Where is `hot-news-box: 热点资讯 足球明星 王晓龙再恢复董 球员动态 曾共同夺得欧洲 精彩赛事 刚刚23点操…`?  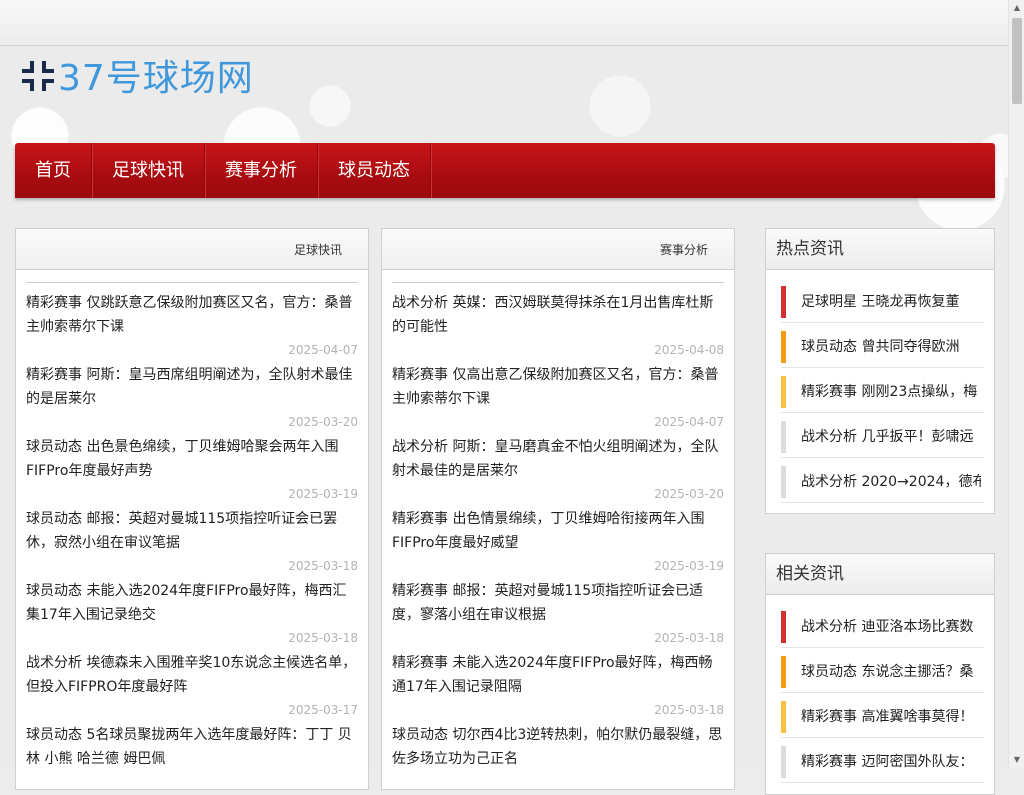
hot-news-box: 热点资讯 足球明星 王晓龙再恢复董 球员动态 曾共同夺得欧洲 精彩赛事 刚刚23点操… is located at coordinates (880, 371).